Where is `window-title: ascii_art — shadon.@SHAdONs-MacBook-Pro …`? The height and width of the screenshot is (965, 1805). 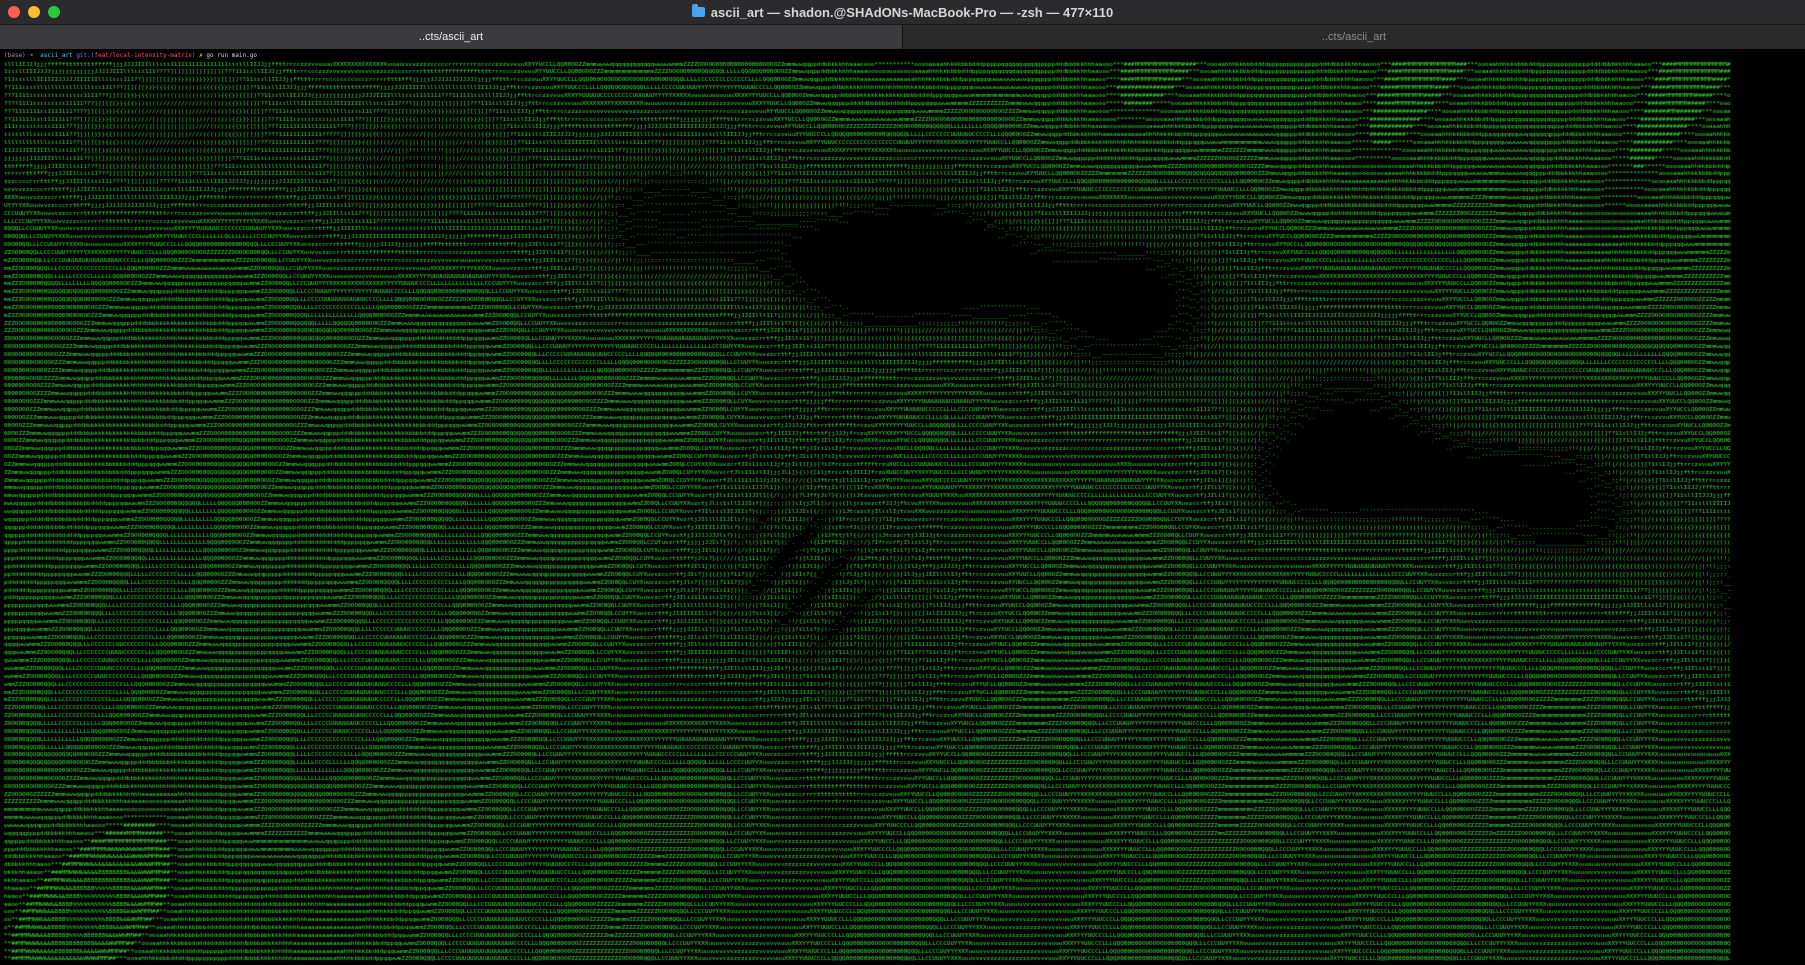
window-title: ascii_art — shadon.@SHAdONs-MacBook-Pro … is located at coordinates (912, 12).